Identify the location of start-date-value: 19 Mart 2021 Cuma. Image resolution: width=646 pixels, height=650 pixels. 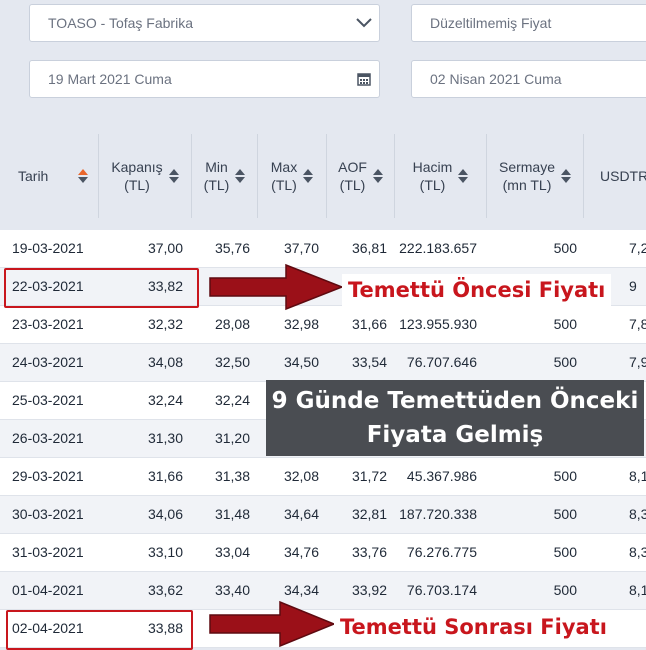
(110, 79).